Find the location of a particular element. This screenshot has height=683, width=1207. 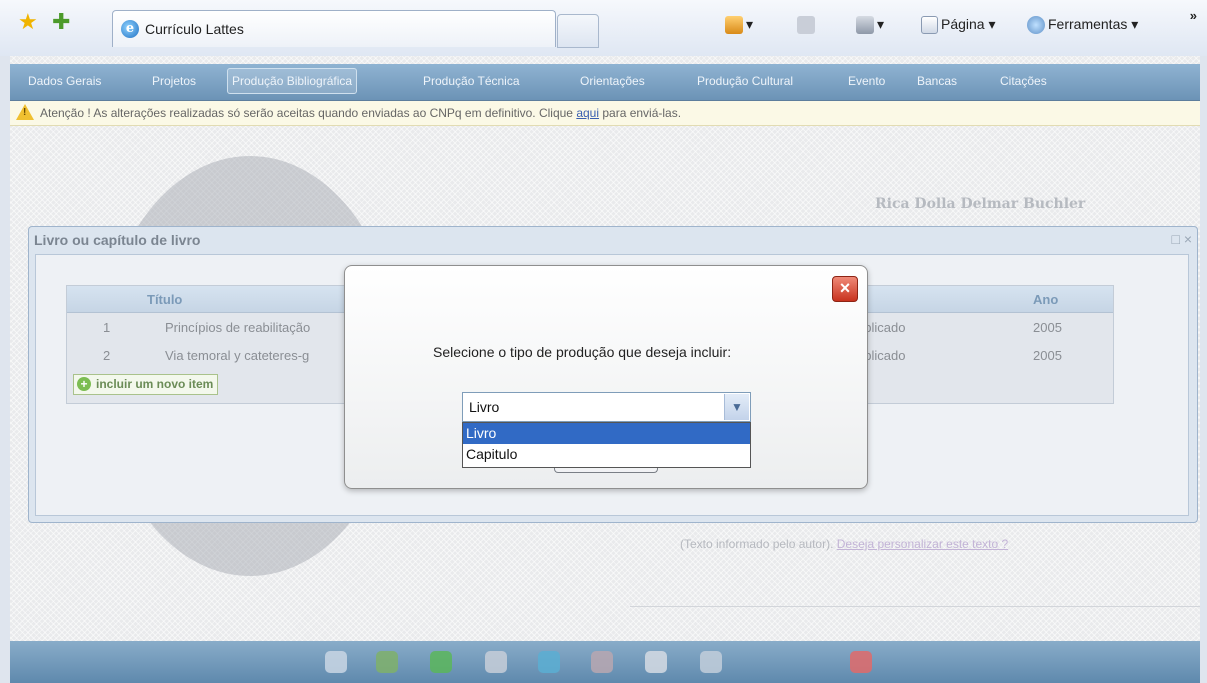

panel-title: Livro ou capítulo de livro is located at coordinates (117, 240).